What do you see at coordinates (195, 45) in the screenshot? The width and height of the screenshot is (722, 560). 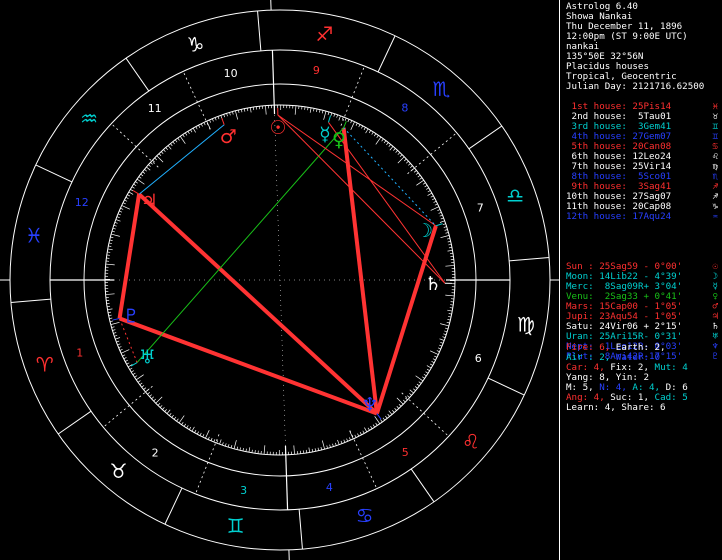 I see `zodiac-sign-icon: ♑` at bounding box center [195, 45].